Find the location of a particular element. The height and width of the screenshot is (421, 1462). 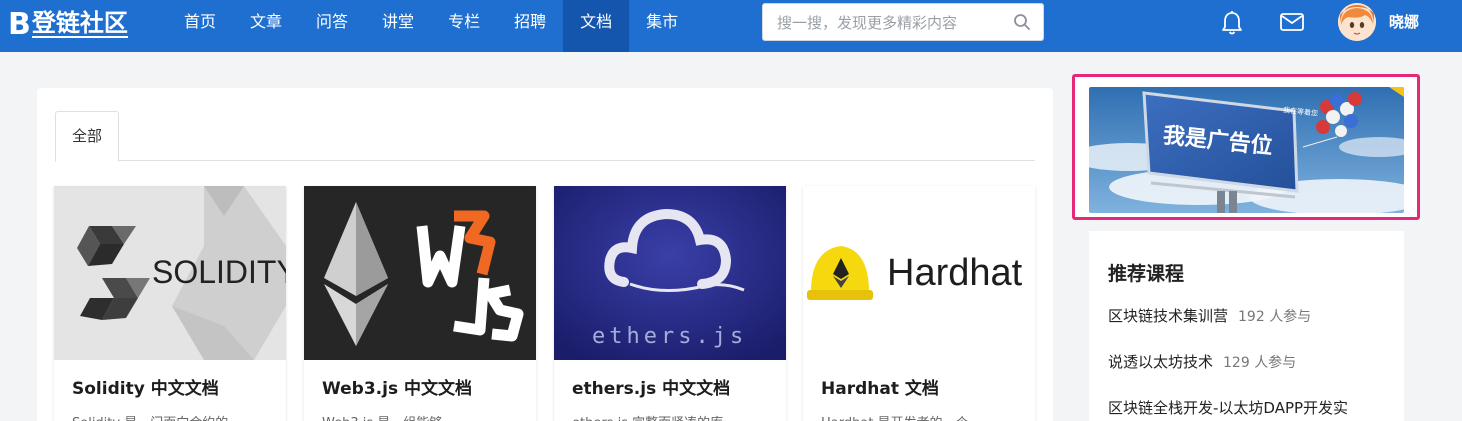

solidity-thumbnail: SOLIDITY is located at coordinates (170, 273).